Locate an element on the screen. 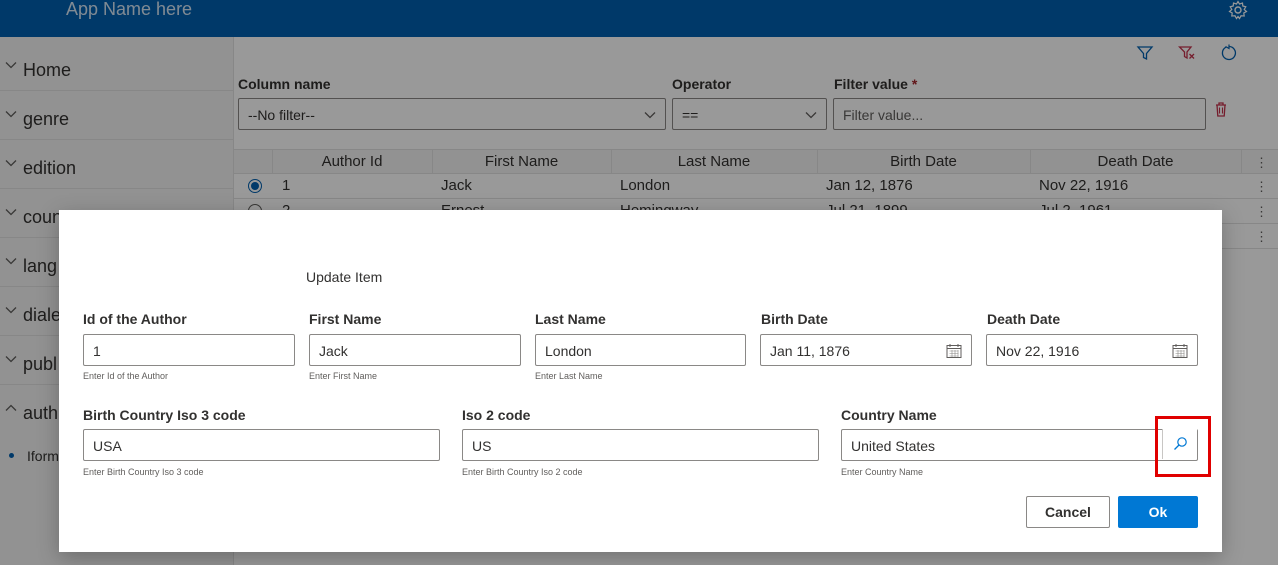 This screenshot has height=565, width=1278. iso2-input: US is located at coordinates (640, 445).